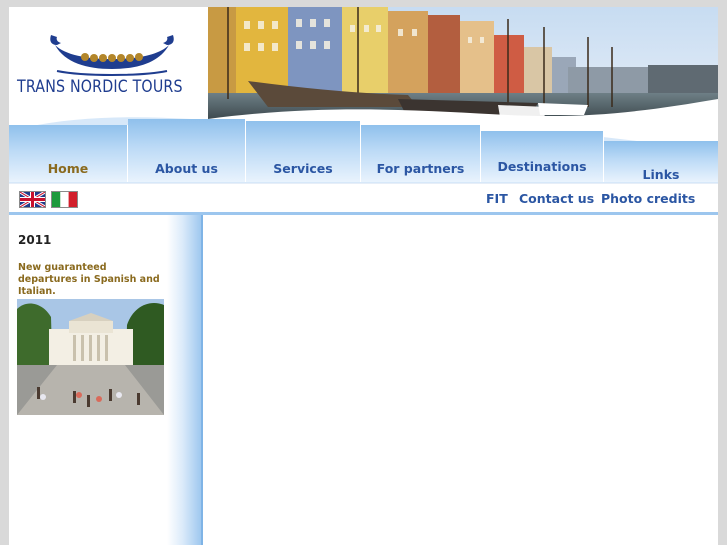 The image size is (727, 545). I want to click on link-fit: FIT, so click(497, 198).